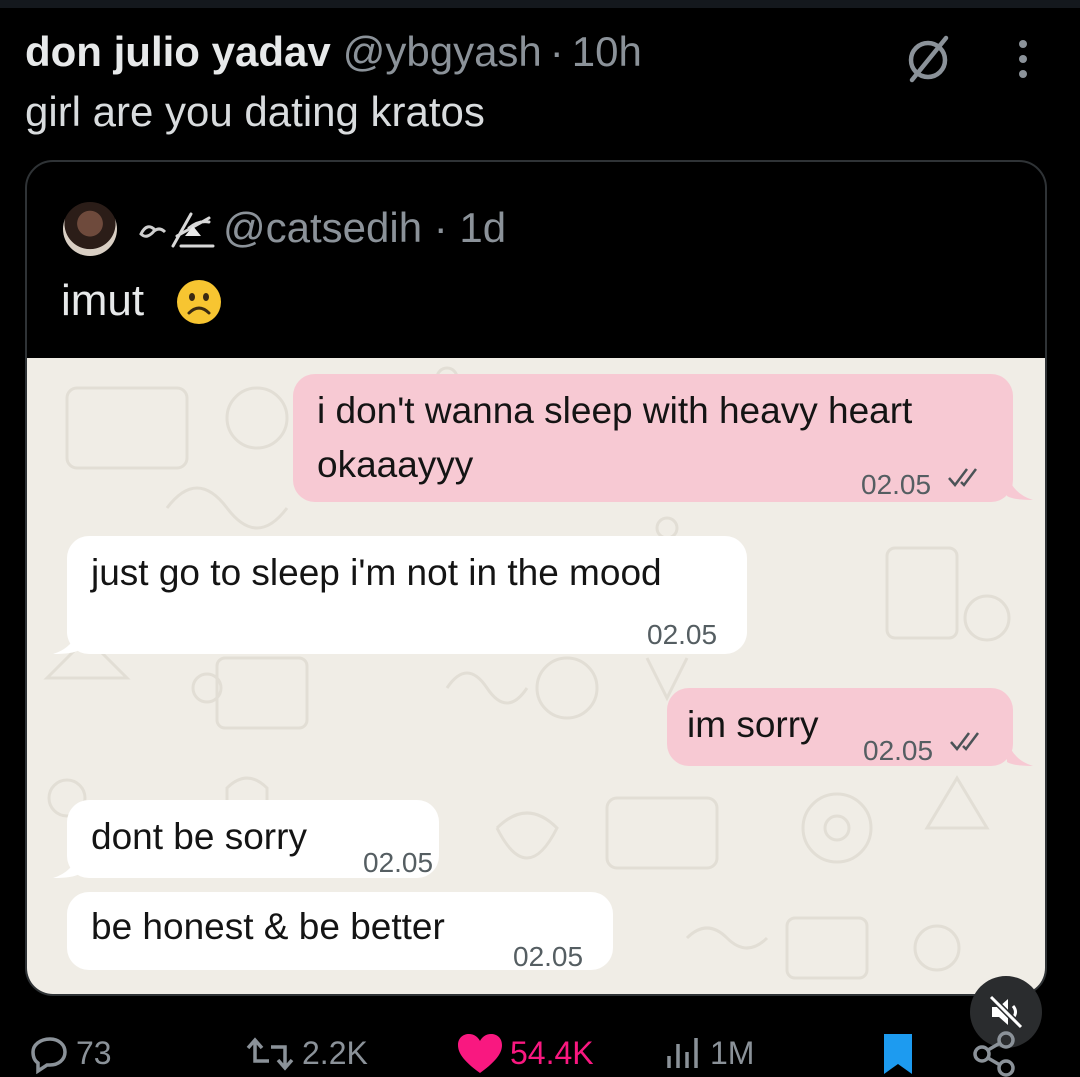 This screenshot has width=1080, height=1077. What do you see at coordinates (199, 302) in the screenshot?
I see `frowning-face-emoji` at bounding box center [199, 302].